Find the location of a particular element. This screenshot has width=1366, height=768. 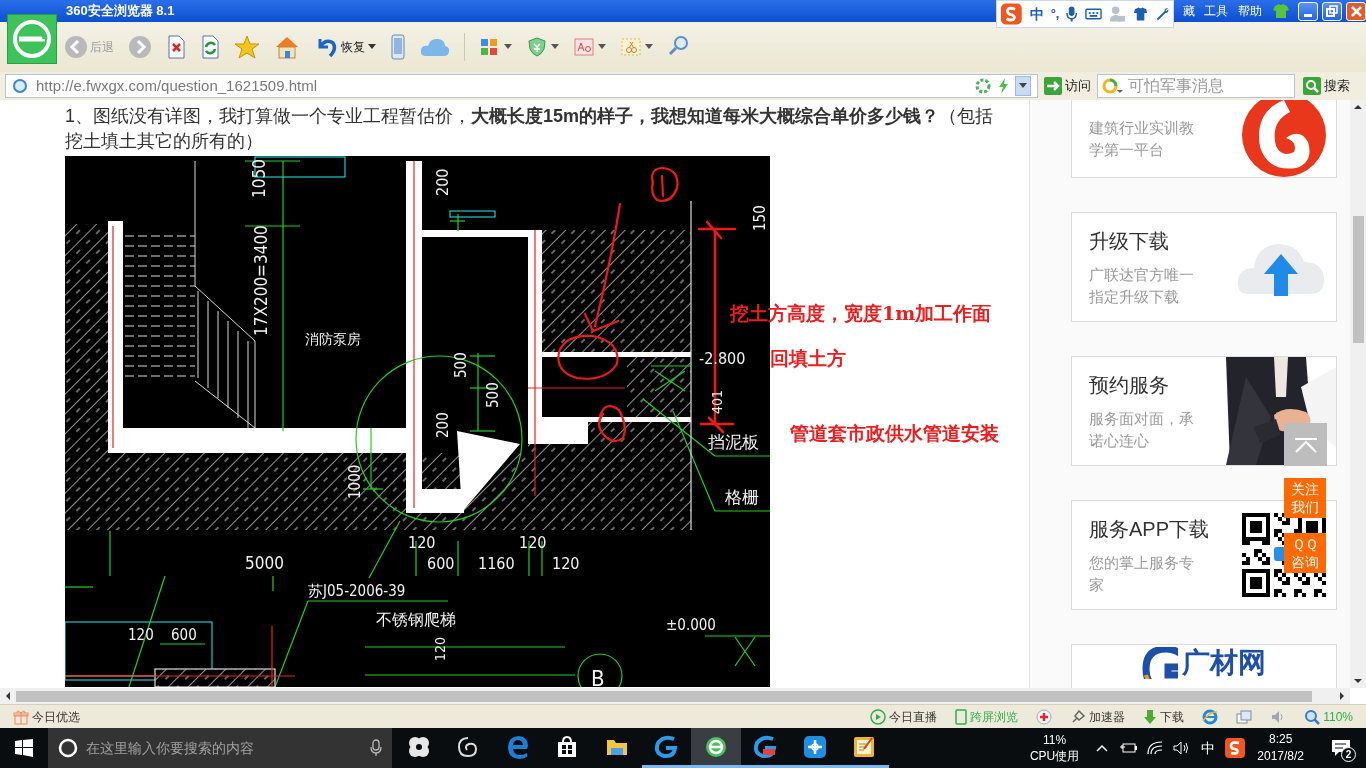

font-size-icon is located at coordinates (584, 47).